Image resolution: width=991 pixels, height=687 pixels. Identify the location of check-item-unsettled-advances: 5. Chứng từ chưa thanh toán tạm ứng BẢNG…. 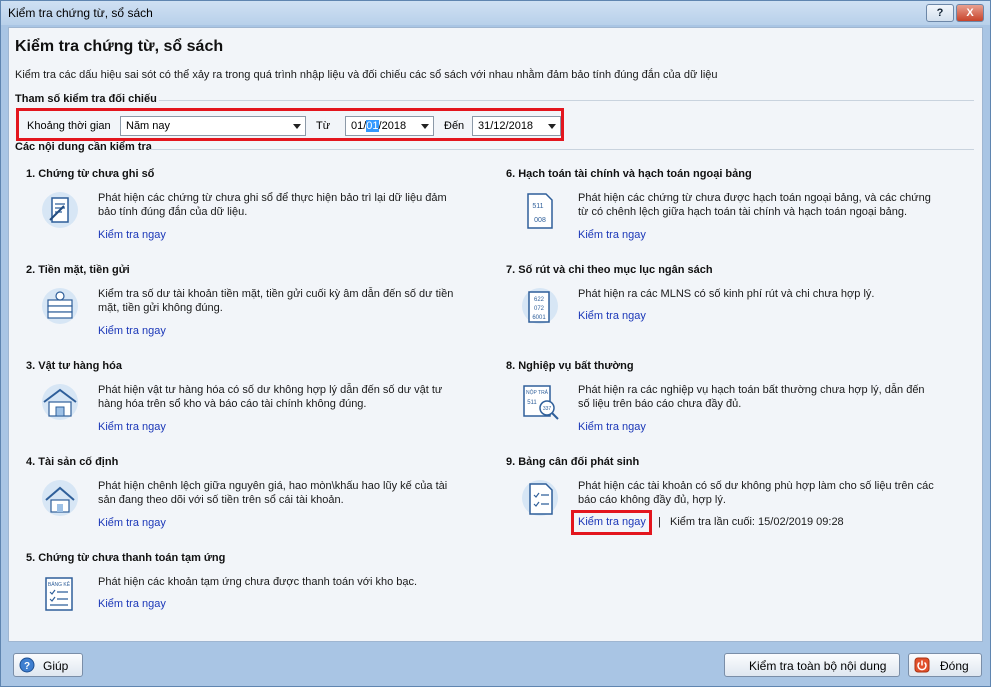
(261, 600).